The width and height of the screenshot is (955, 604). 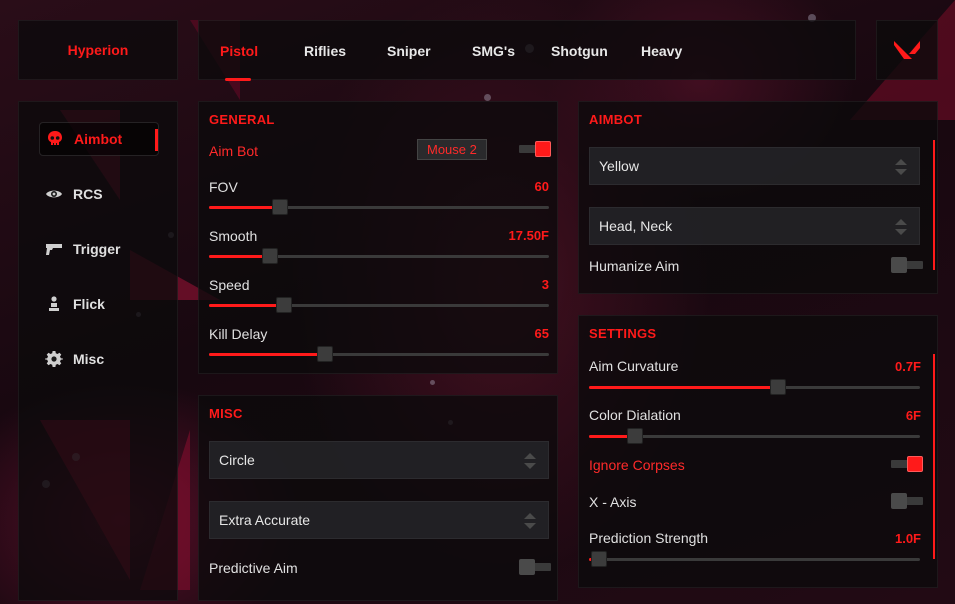 I want to click on prediction-strength-value: 1.0F, so click(x=907, y=538).